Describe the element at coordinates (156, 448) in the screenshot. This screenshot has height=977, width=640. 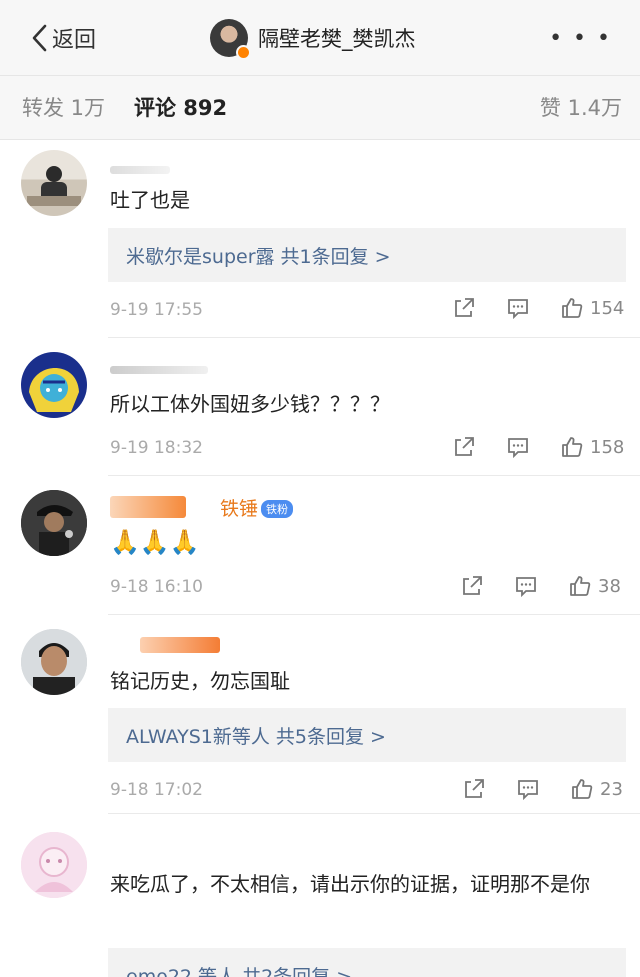
I see `comment-time: 9-19 18:32` at that location.